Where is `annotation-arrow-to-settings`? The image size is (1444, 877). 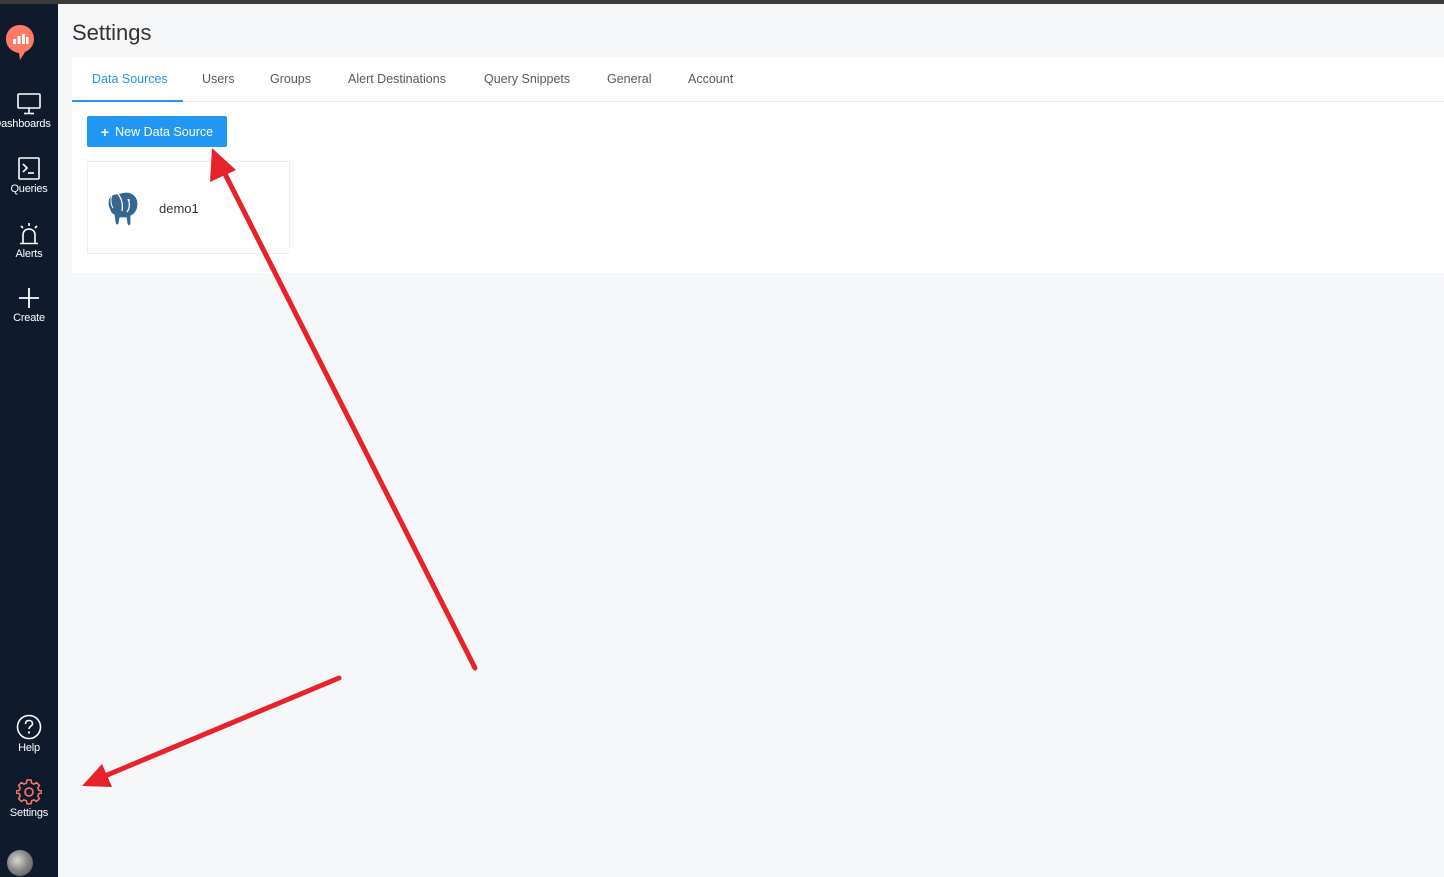
annotation-arrow-to-settings is located at coordinates (212, 731).